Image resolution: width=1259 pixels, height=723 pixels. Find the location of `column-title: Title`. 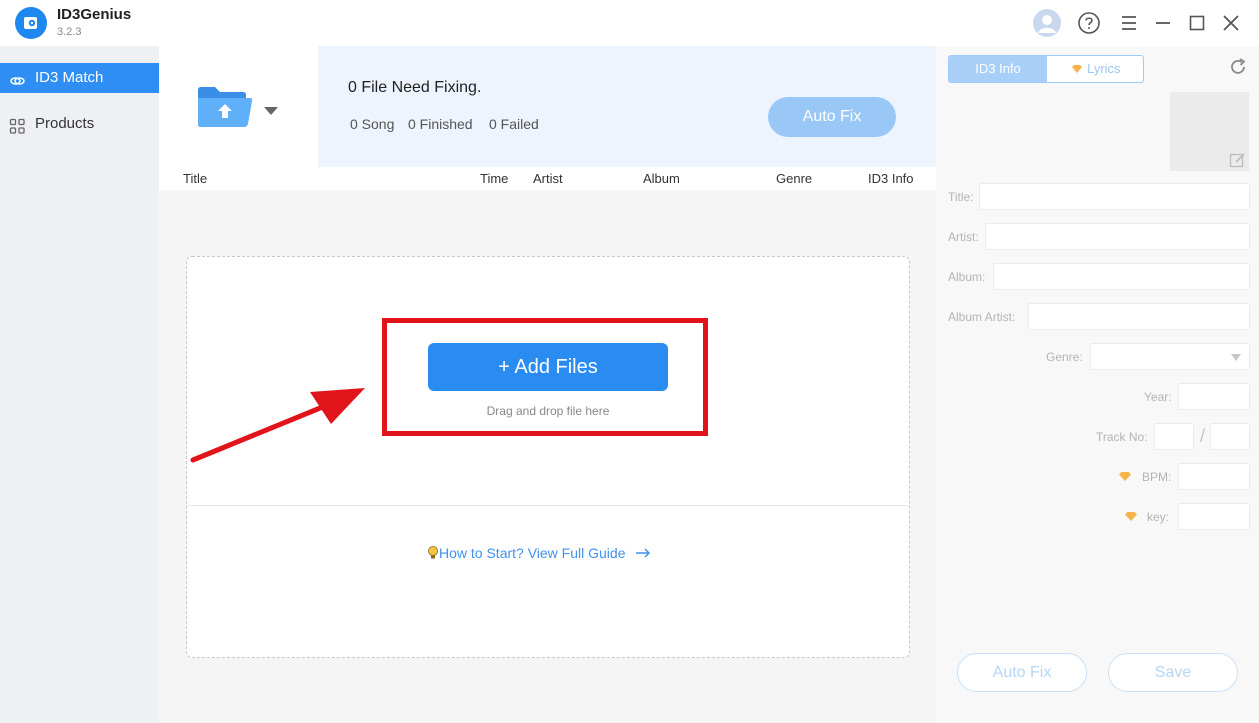

column-title: Title is located at coordinates (195, 178).